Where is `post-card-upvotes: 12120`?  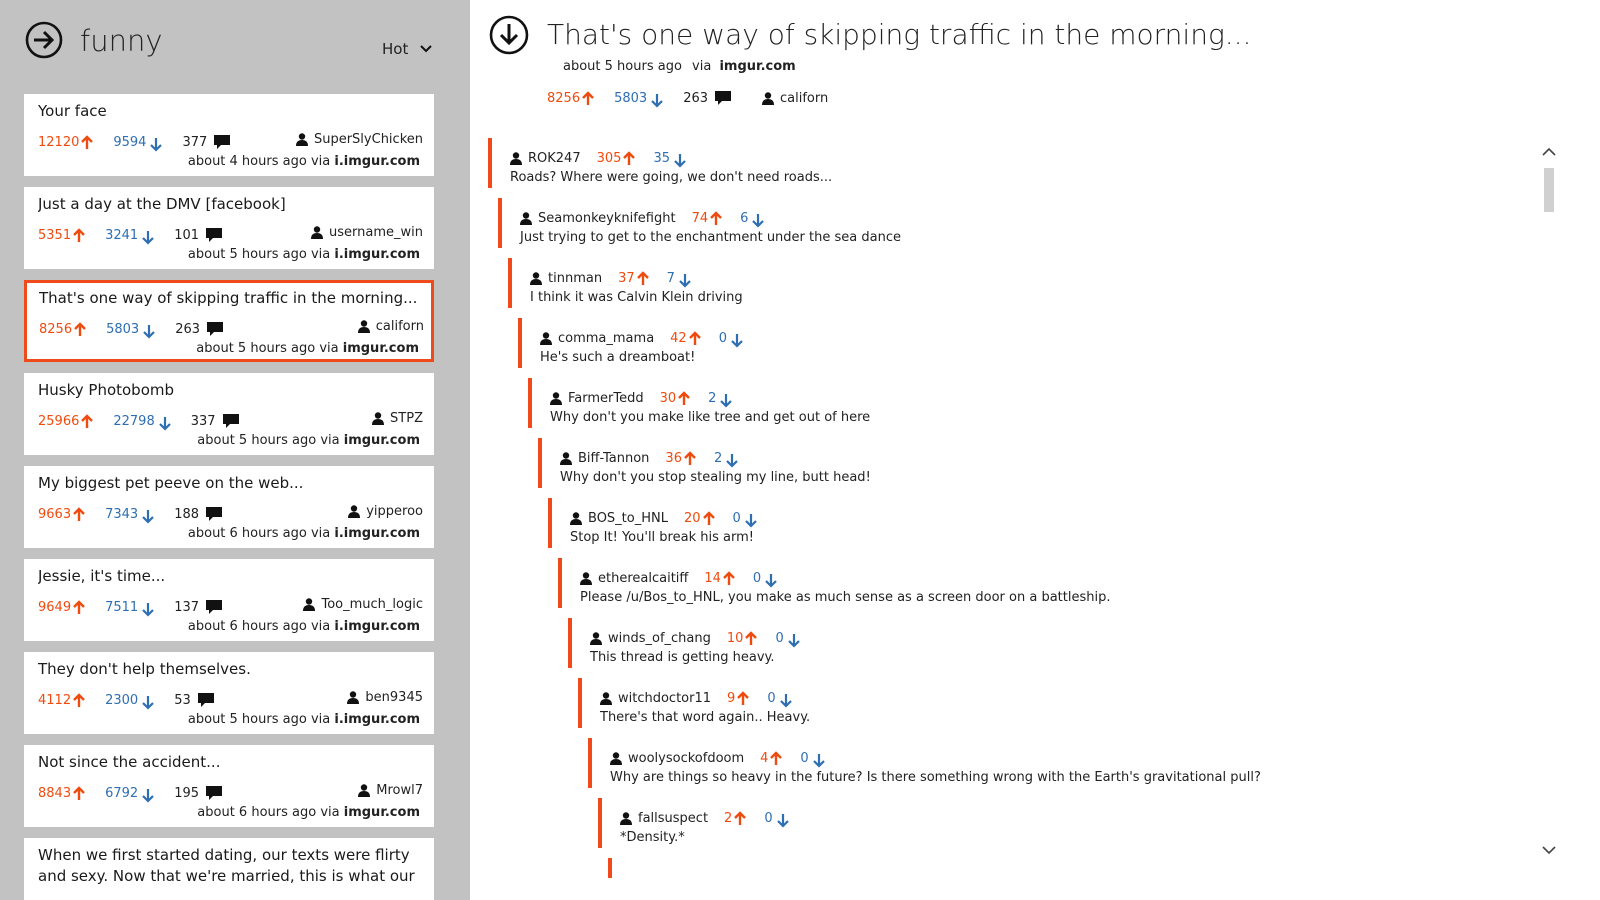 post-card-upvotes: 12120 is located at coordinates (66, 142).